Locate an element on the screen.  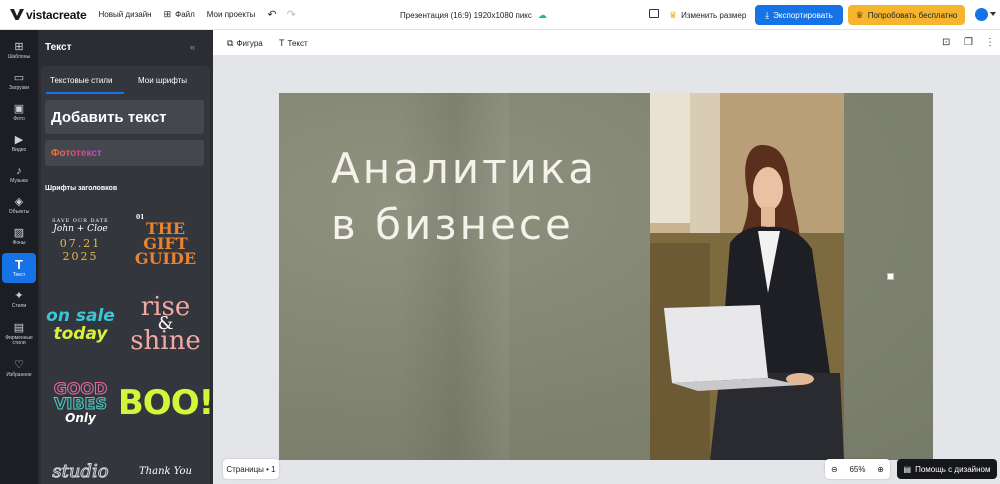
design-help-button: ▤ Помощь с дизайном is located at coordinates (947, 469).